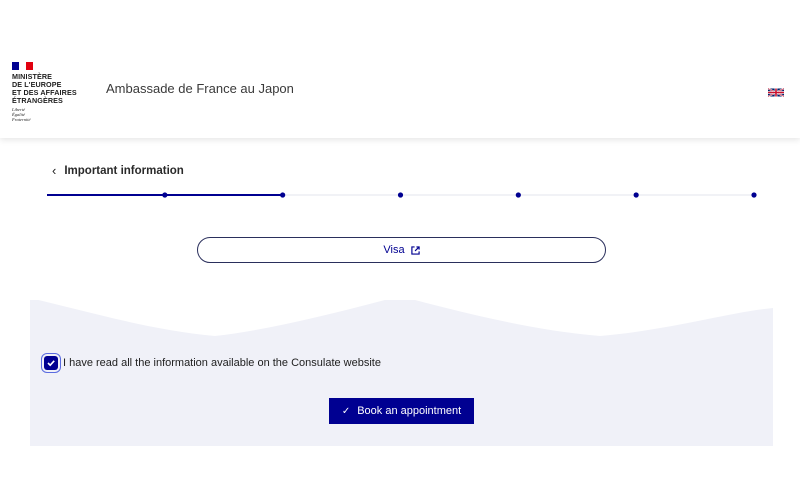 The image size is (800, 500). I want to click on back-link-label: Important information, so click(124, 170).